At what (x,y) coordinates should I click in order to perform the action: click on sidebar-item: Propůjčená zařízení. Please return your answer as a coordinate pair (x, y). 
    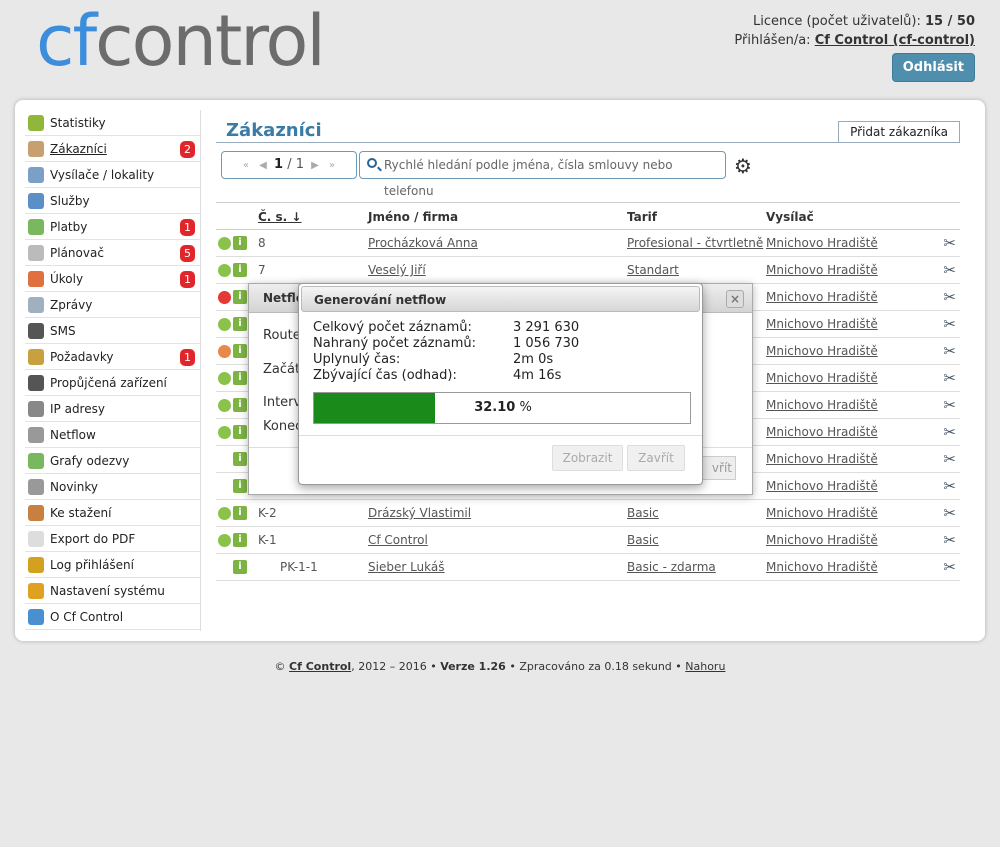
    Looking at the image, I should click on (112, 383).